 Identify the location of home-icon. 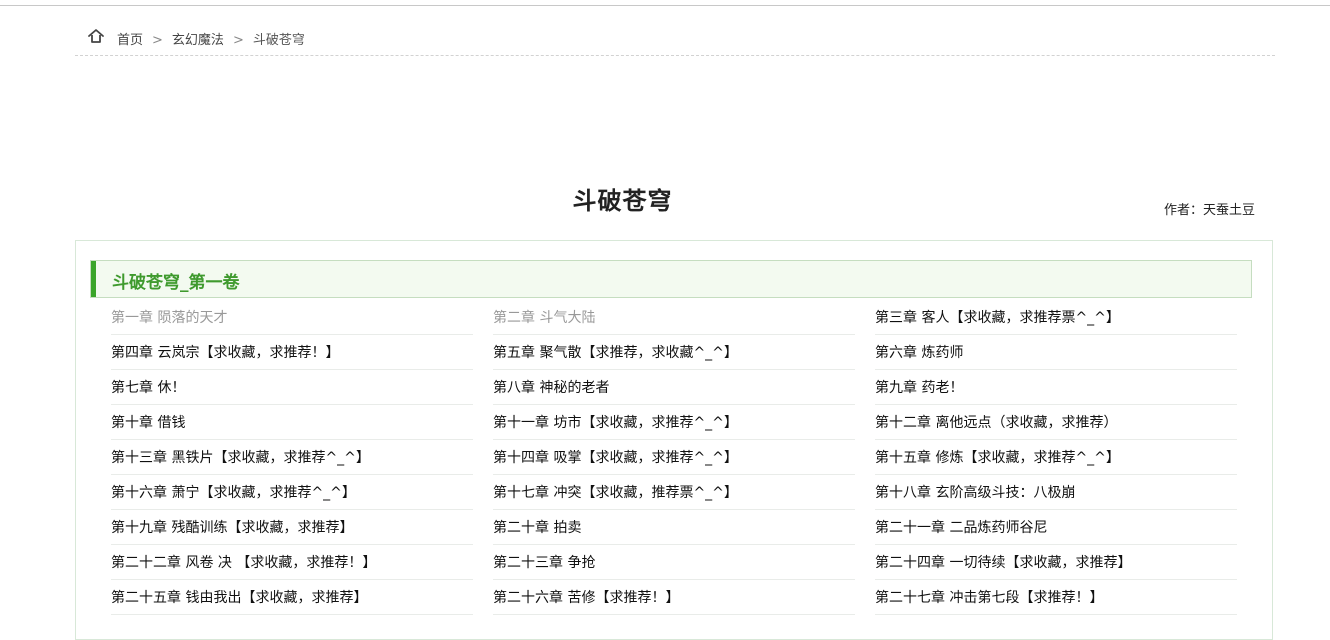
(96, 36).